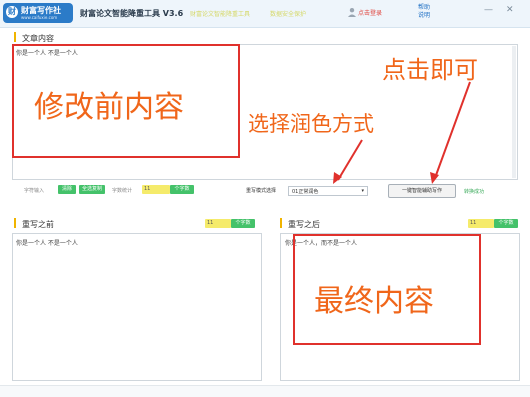  Describe the element at coordinates (92, 189) in the screenshot. I see `copy-all-button: 全选复制` at that location.